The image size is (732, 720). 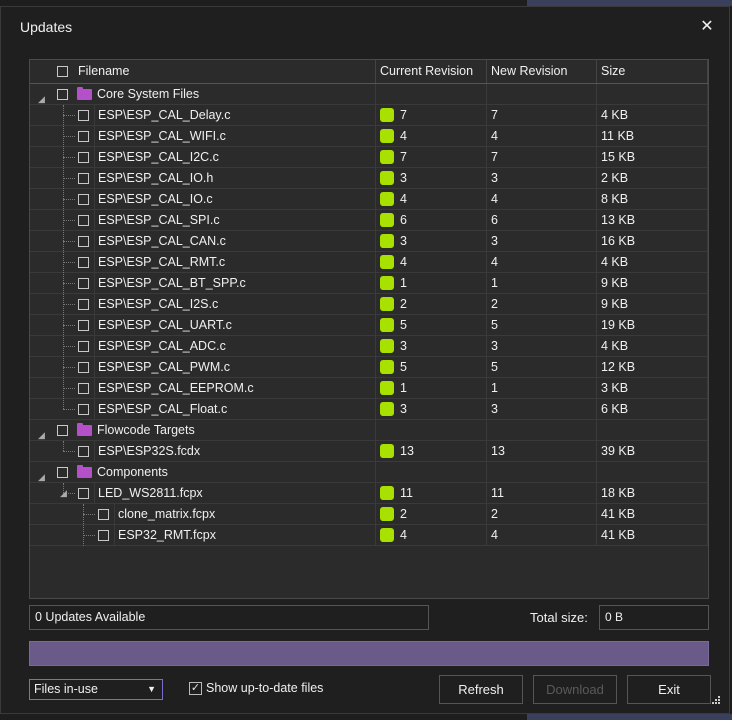 What do you see at coordinates (365, 27) in the screenshot?
I see `title-bar: Updates ✕` at bounding box center [365, 27].